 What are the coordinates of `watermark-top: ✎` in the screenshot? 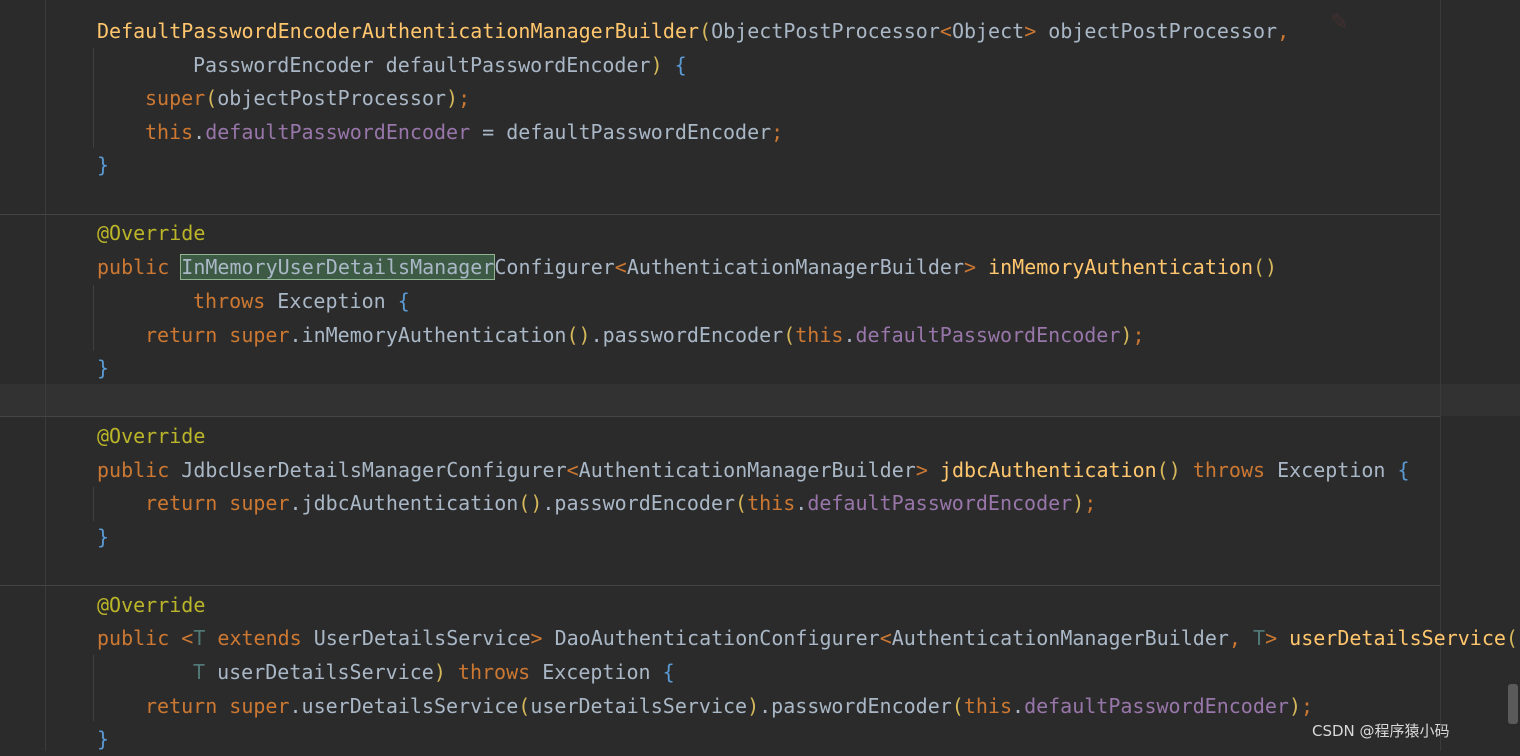 It's located at (1339, 22).